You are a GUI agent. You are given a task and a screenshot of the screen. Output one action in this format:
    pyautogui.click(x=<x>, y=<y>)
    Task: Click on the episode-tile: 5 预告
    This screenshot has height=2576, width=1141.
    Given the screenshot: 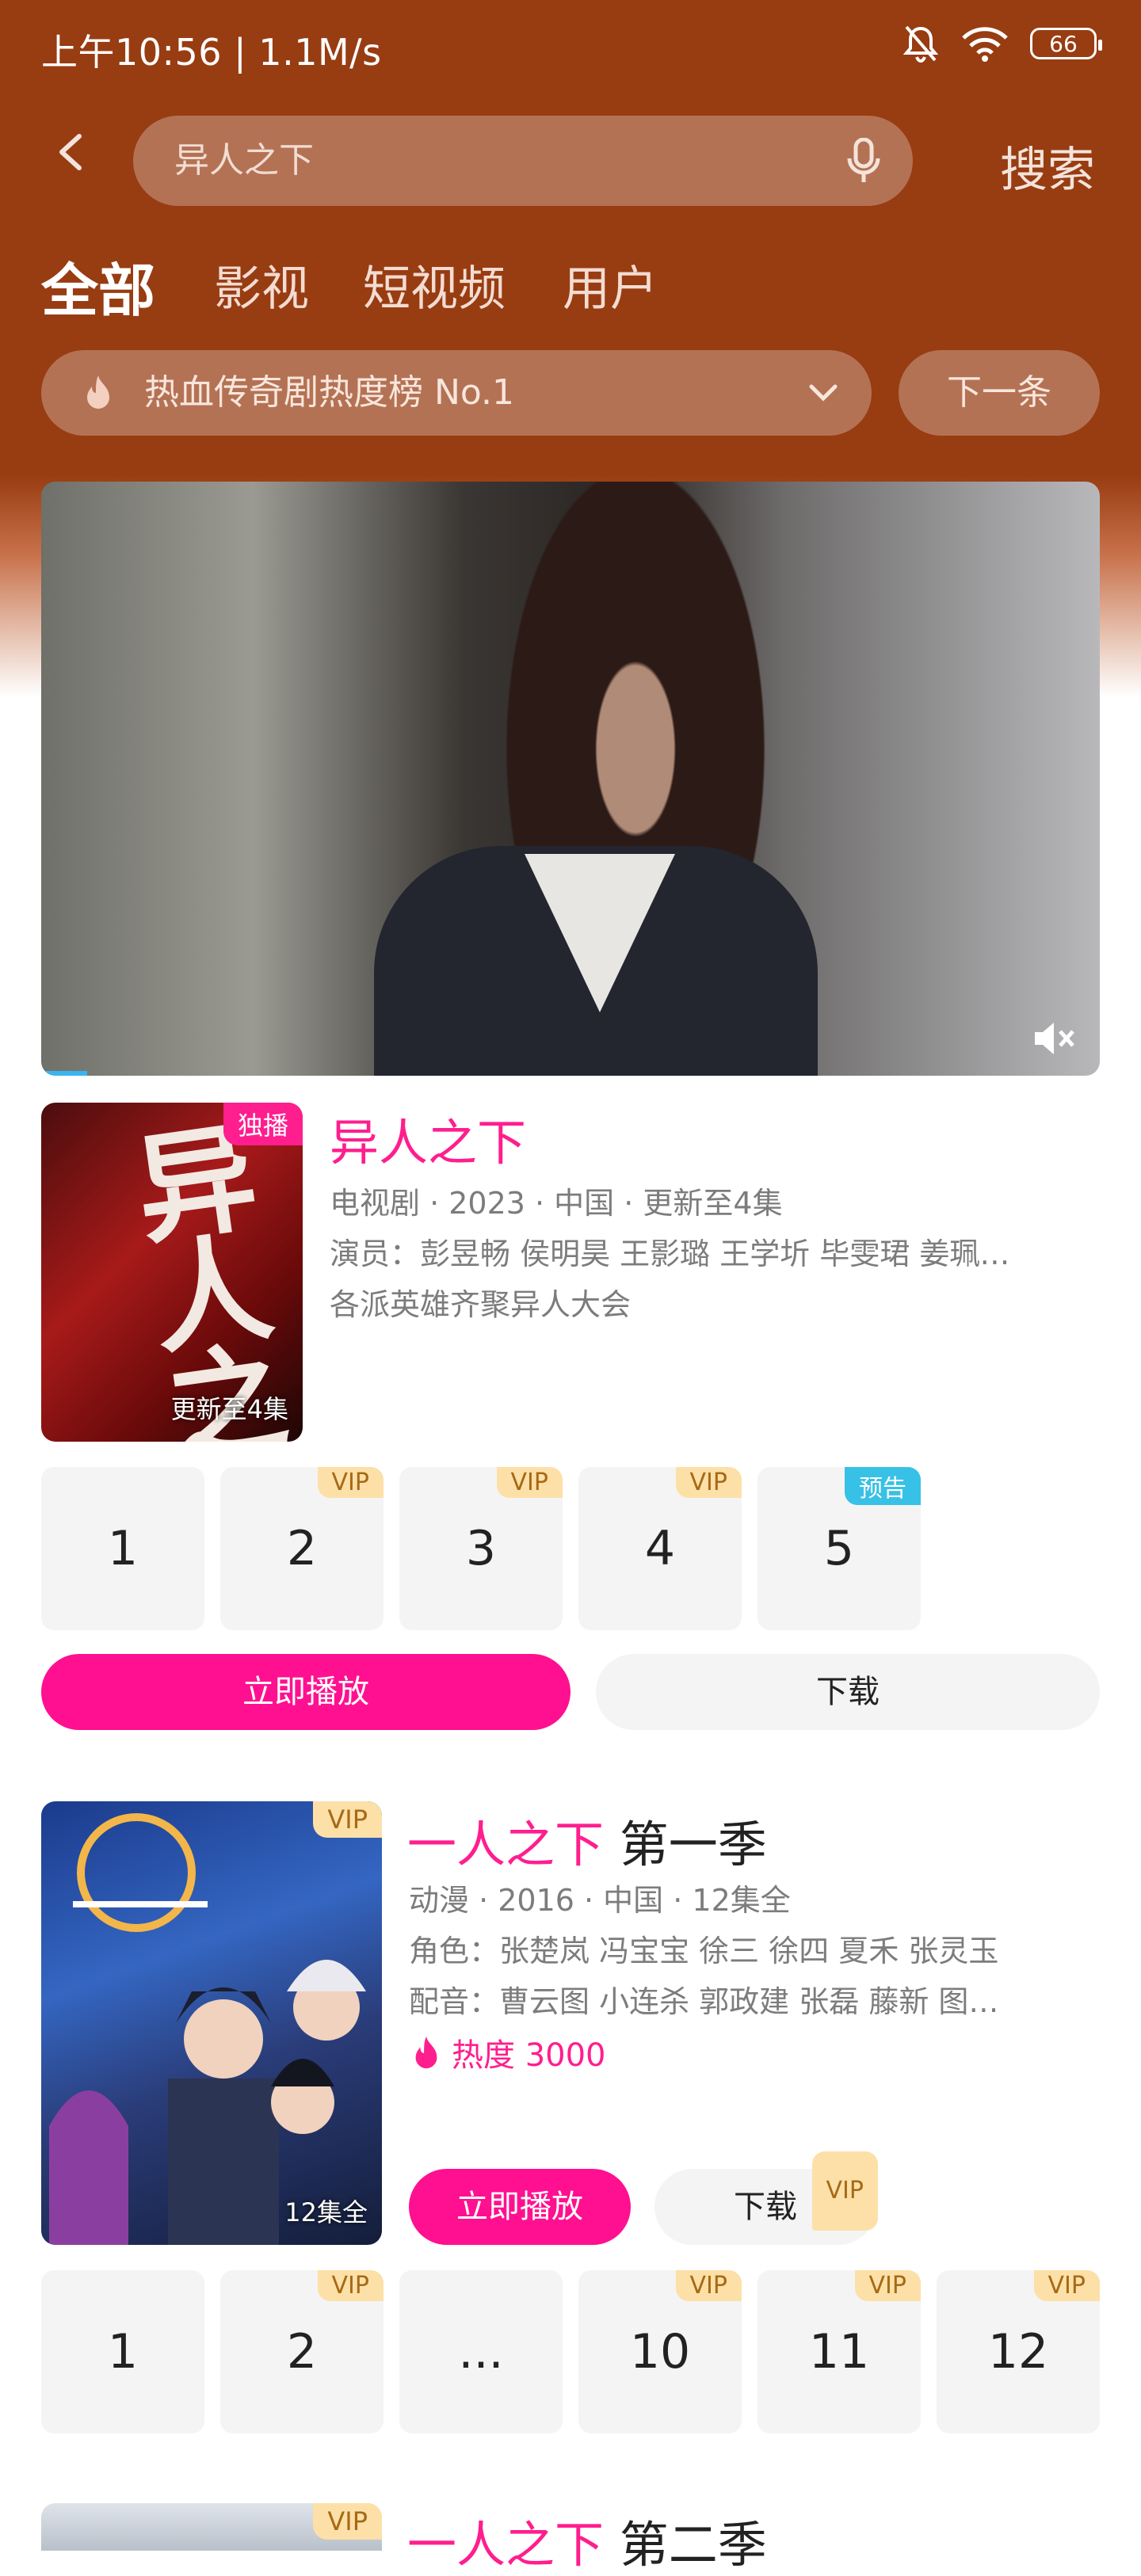 What is the action you would take?
    pyautogui.click(x=839, y=1548)
    